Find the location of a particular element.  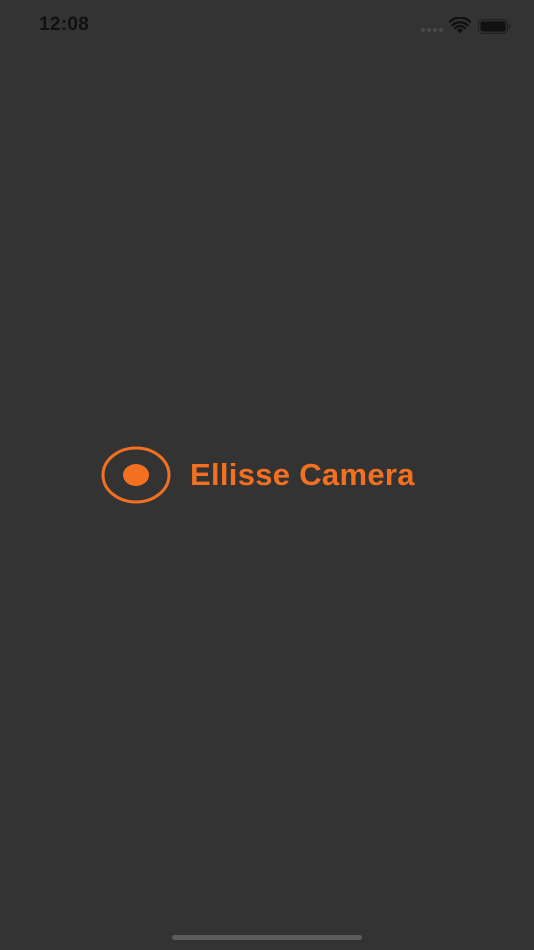

splash-branding: Ellisse Camera is located at coordinates (258, 475).